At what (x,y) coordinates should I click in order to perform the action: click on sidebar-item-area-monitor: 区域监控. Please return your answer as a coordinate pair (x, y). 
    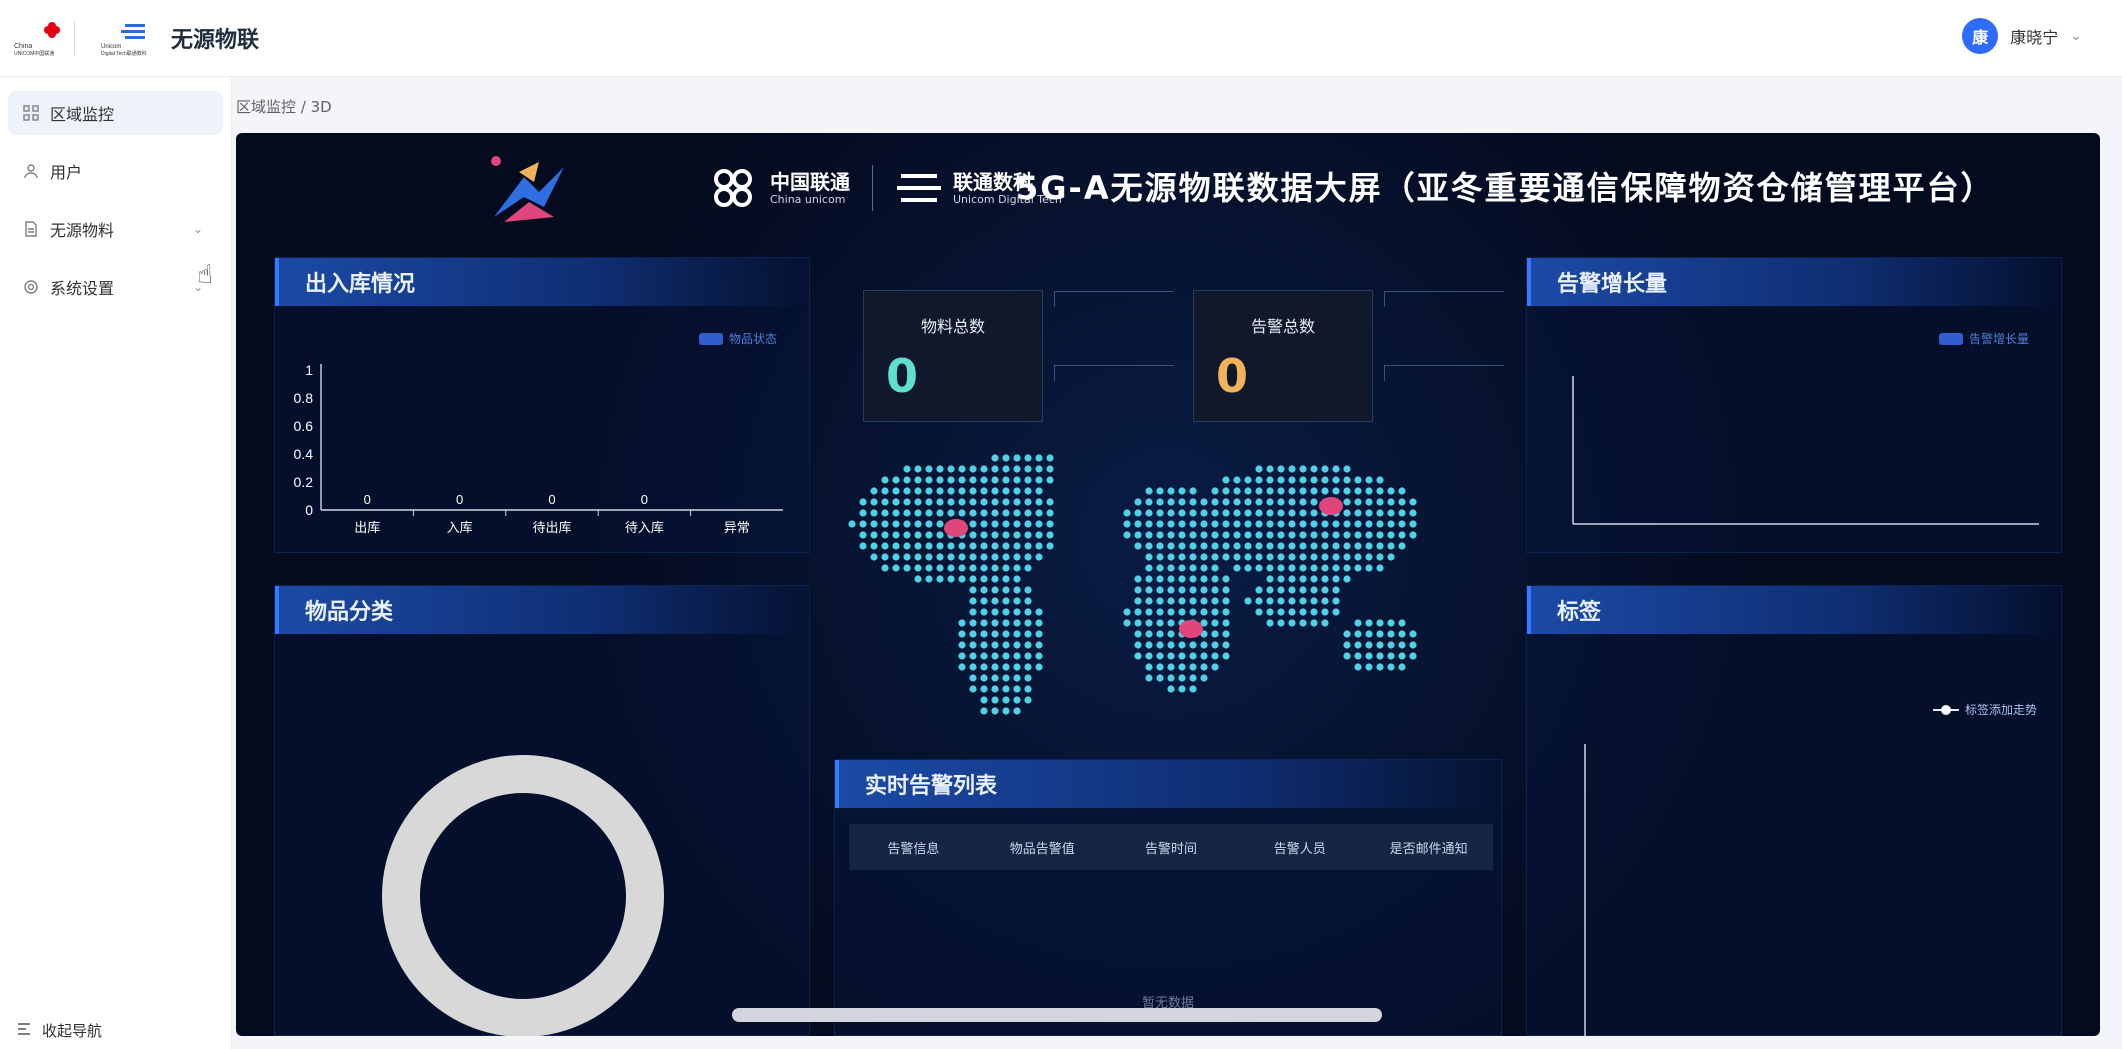
    Looking at the image, I should click on (115, 113).